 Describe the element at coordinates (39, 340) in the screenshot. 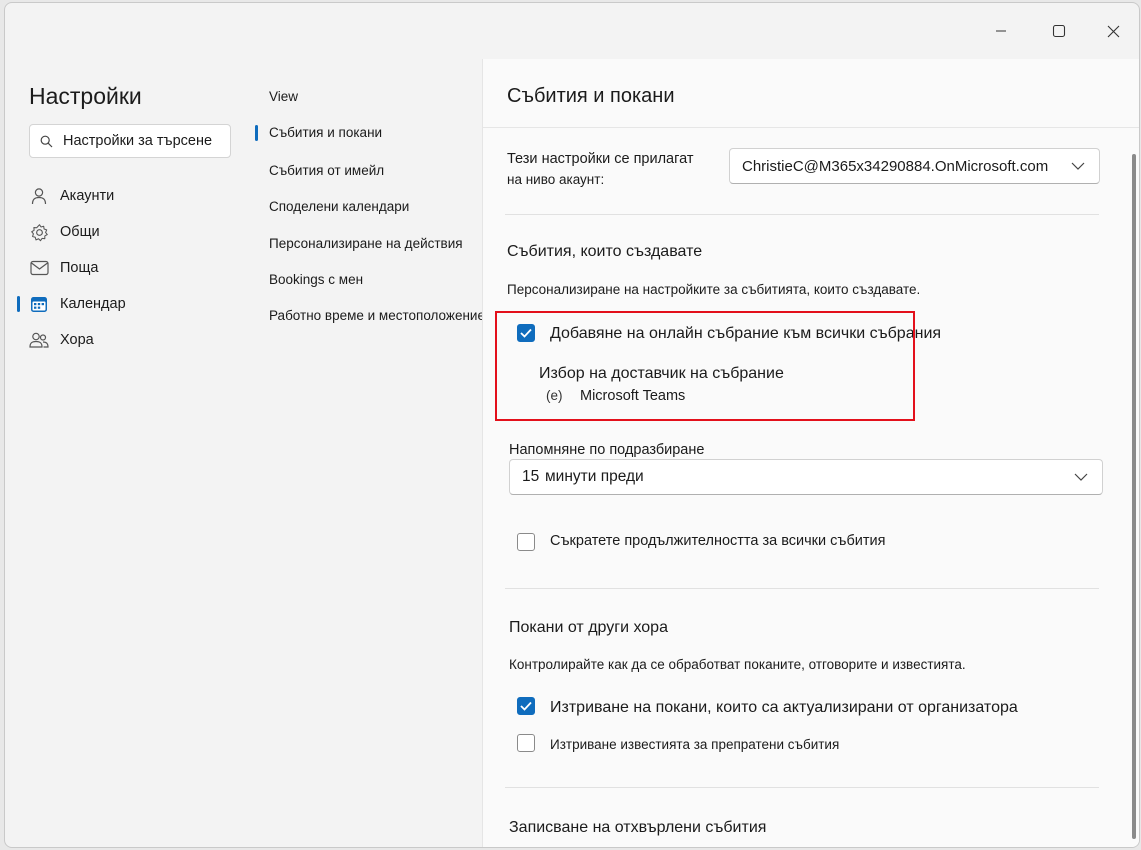

I see `people-icon` at that location.